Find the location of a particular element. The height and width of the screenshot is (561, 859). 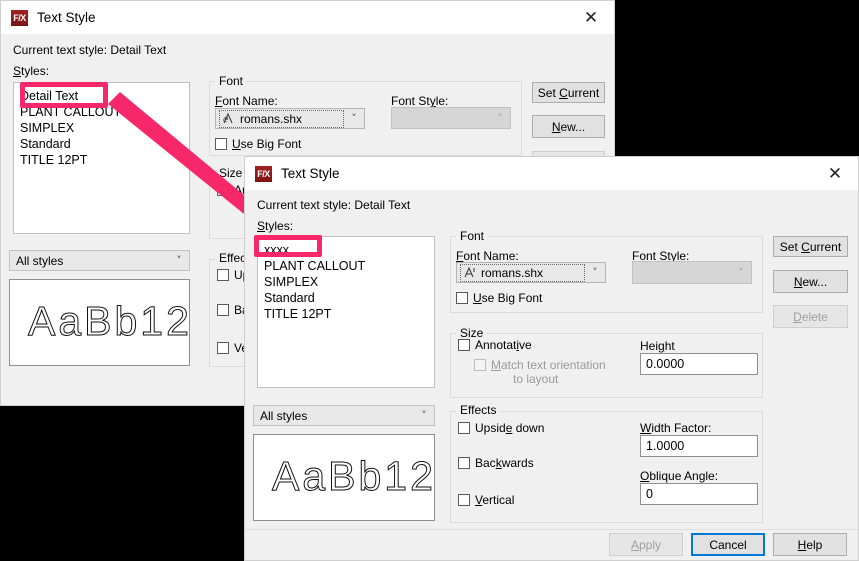

list-item: PLANT CALLOUT is located at coordinates (346, 266).